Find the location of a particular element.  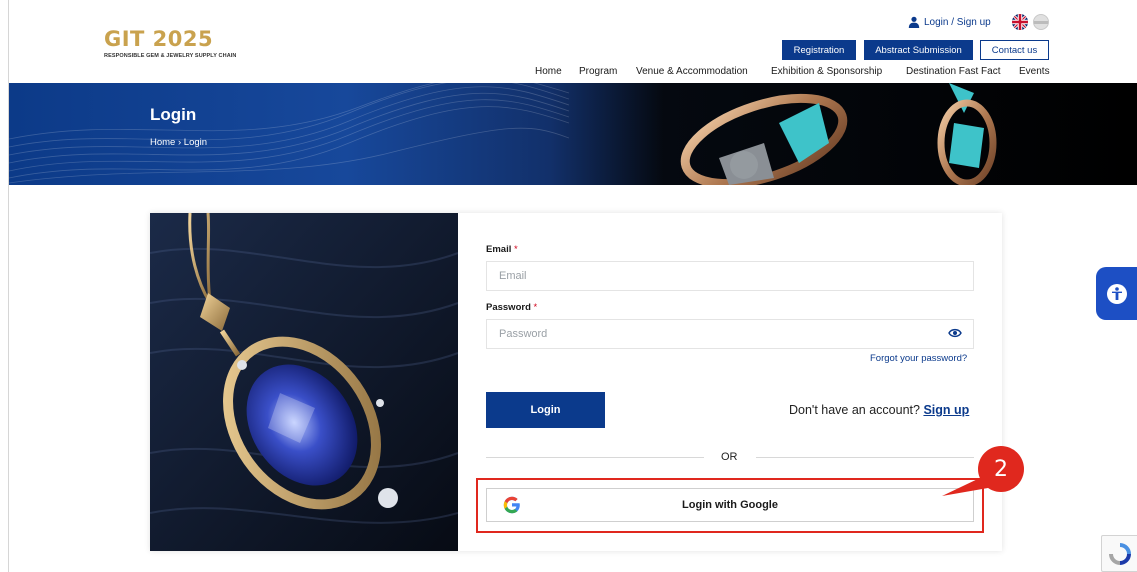

password-label-text: Password is located at coordinates (508, 307).